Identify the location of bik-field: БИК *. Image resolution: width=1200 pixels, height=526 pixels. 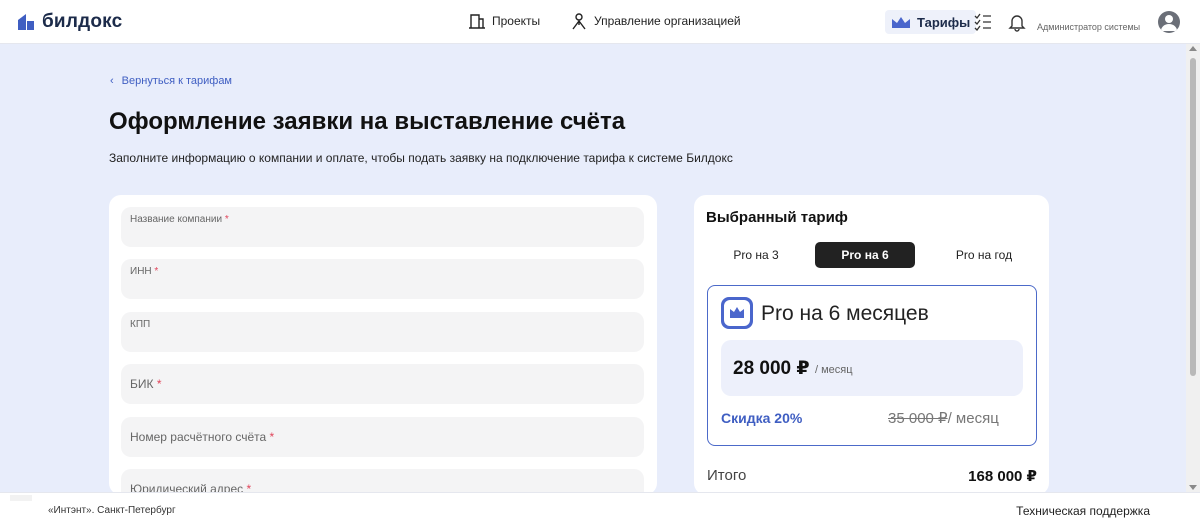
(382, 384).